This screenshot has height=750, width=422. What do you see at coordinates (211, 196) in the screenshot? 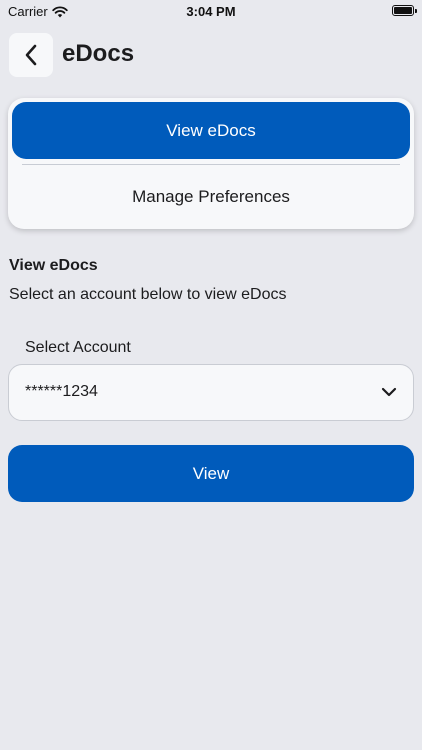
I see `tab-manage-preferences: Manage Preferences` at bounding box center [211, 196].